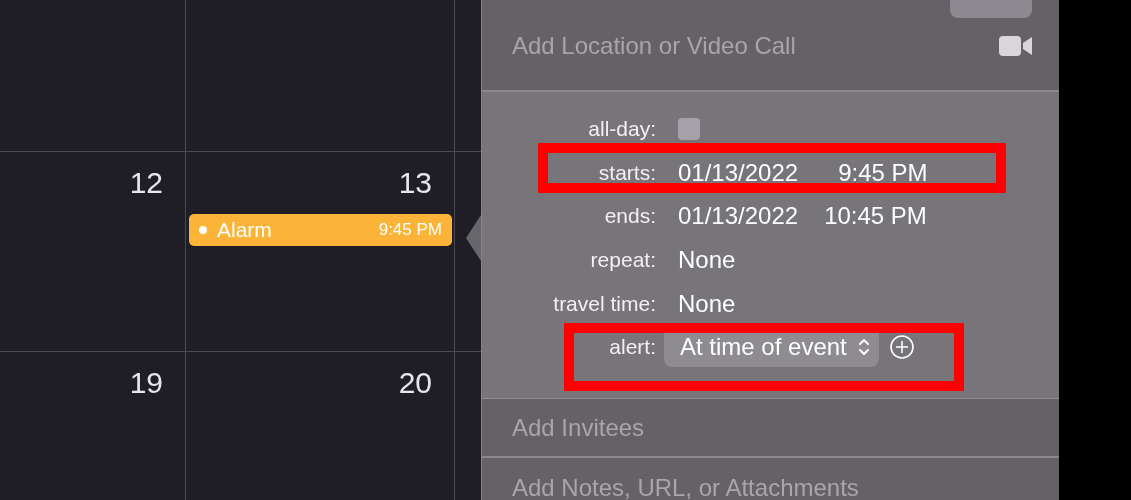 This screenshot has width=1131, height=500. Describe the element at coordinates (146, 183) in the screenshot. I see `day-number: 12` at that location.